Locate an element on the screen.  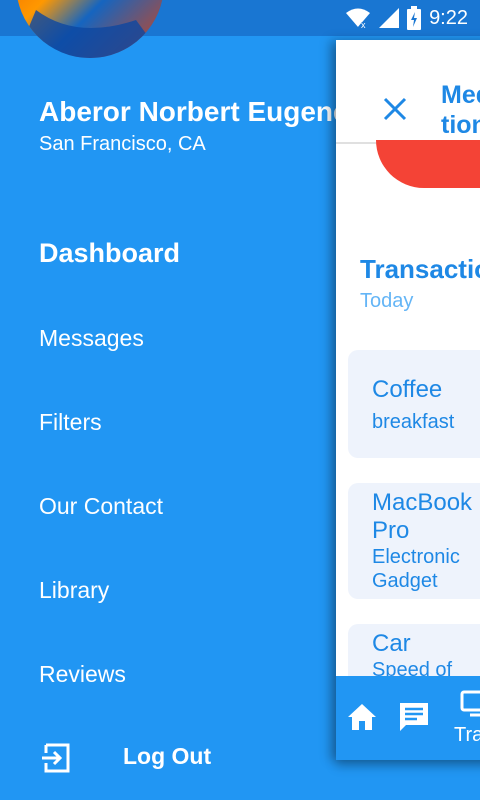
section-subtitle: Today is located at coordinates (387, 301).